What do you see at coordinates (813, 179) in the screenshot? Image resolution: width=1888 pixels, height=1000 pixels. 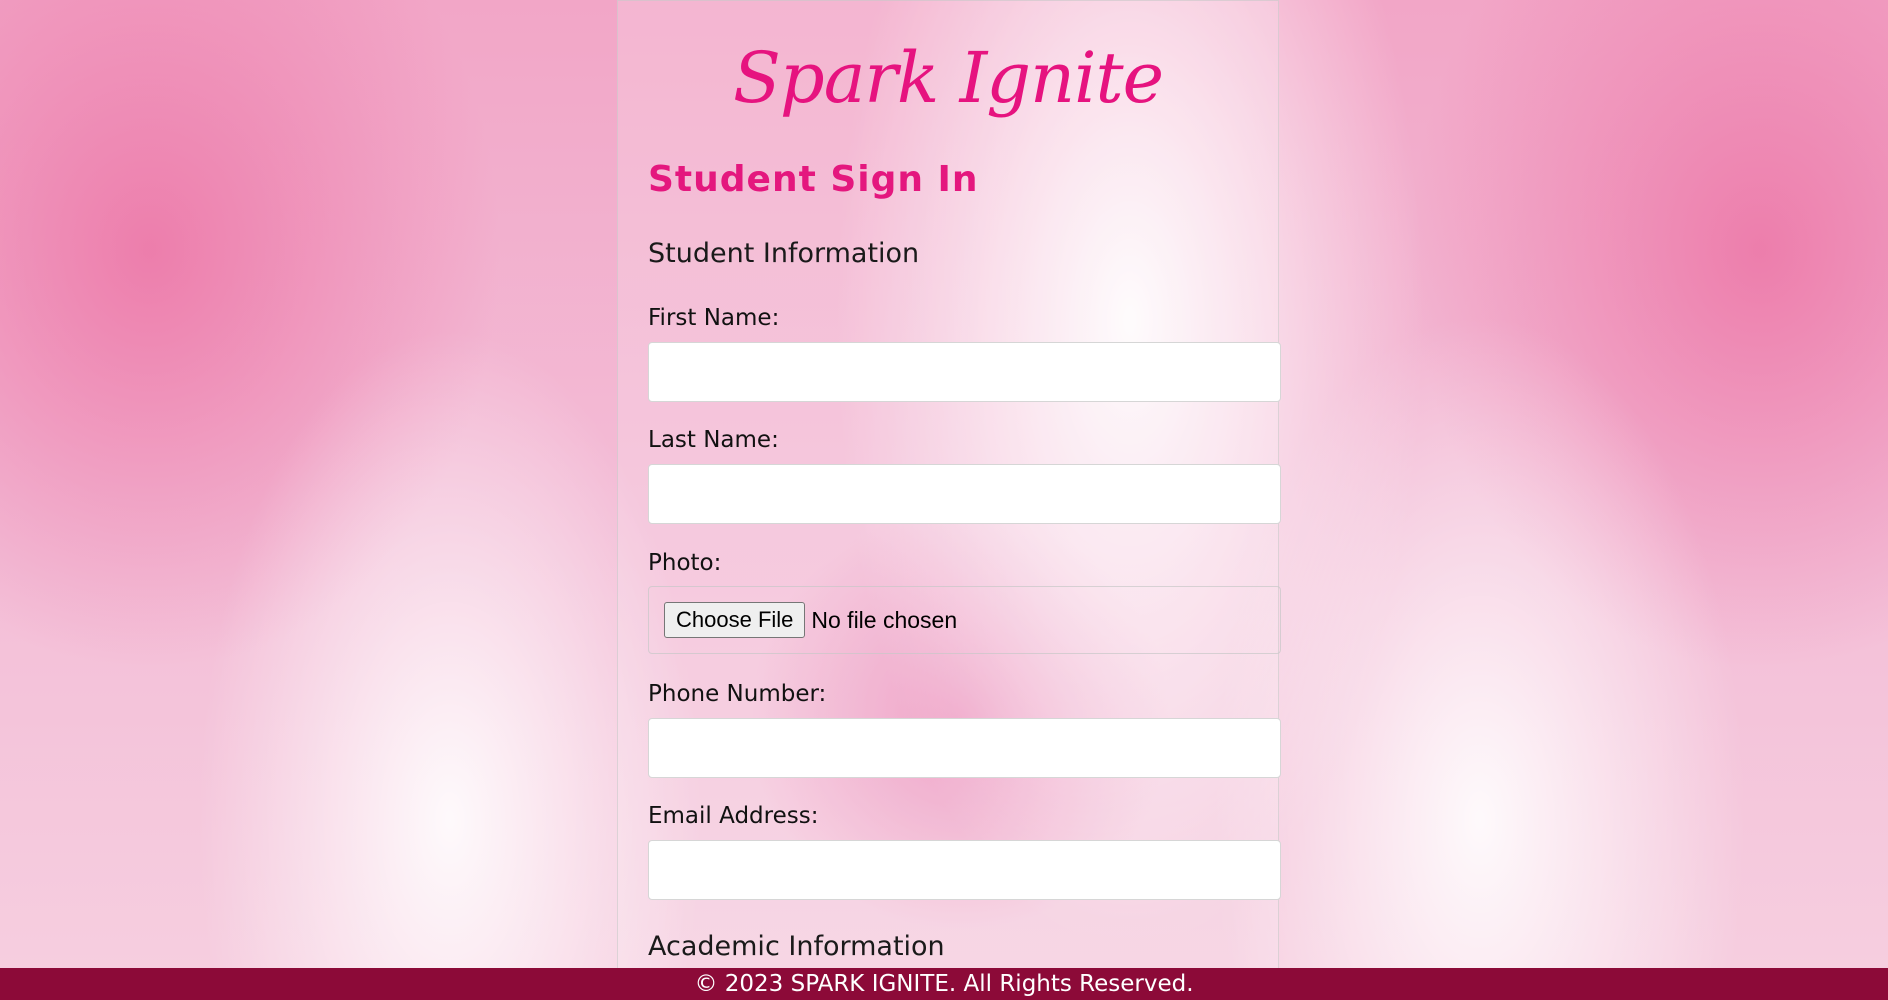 I see `page-title: Student Sign In` at bounding box center [813, 179].